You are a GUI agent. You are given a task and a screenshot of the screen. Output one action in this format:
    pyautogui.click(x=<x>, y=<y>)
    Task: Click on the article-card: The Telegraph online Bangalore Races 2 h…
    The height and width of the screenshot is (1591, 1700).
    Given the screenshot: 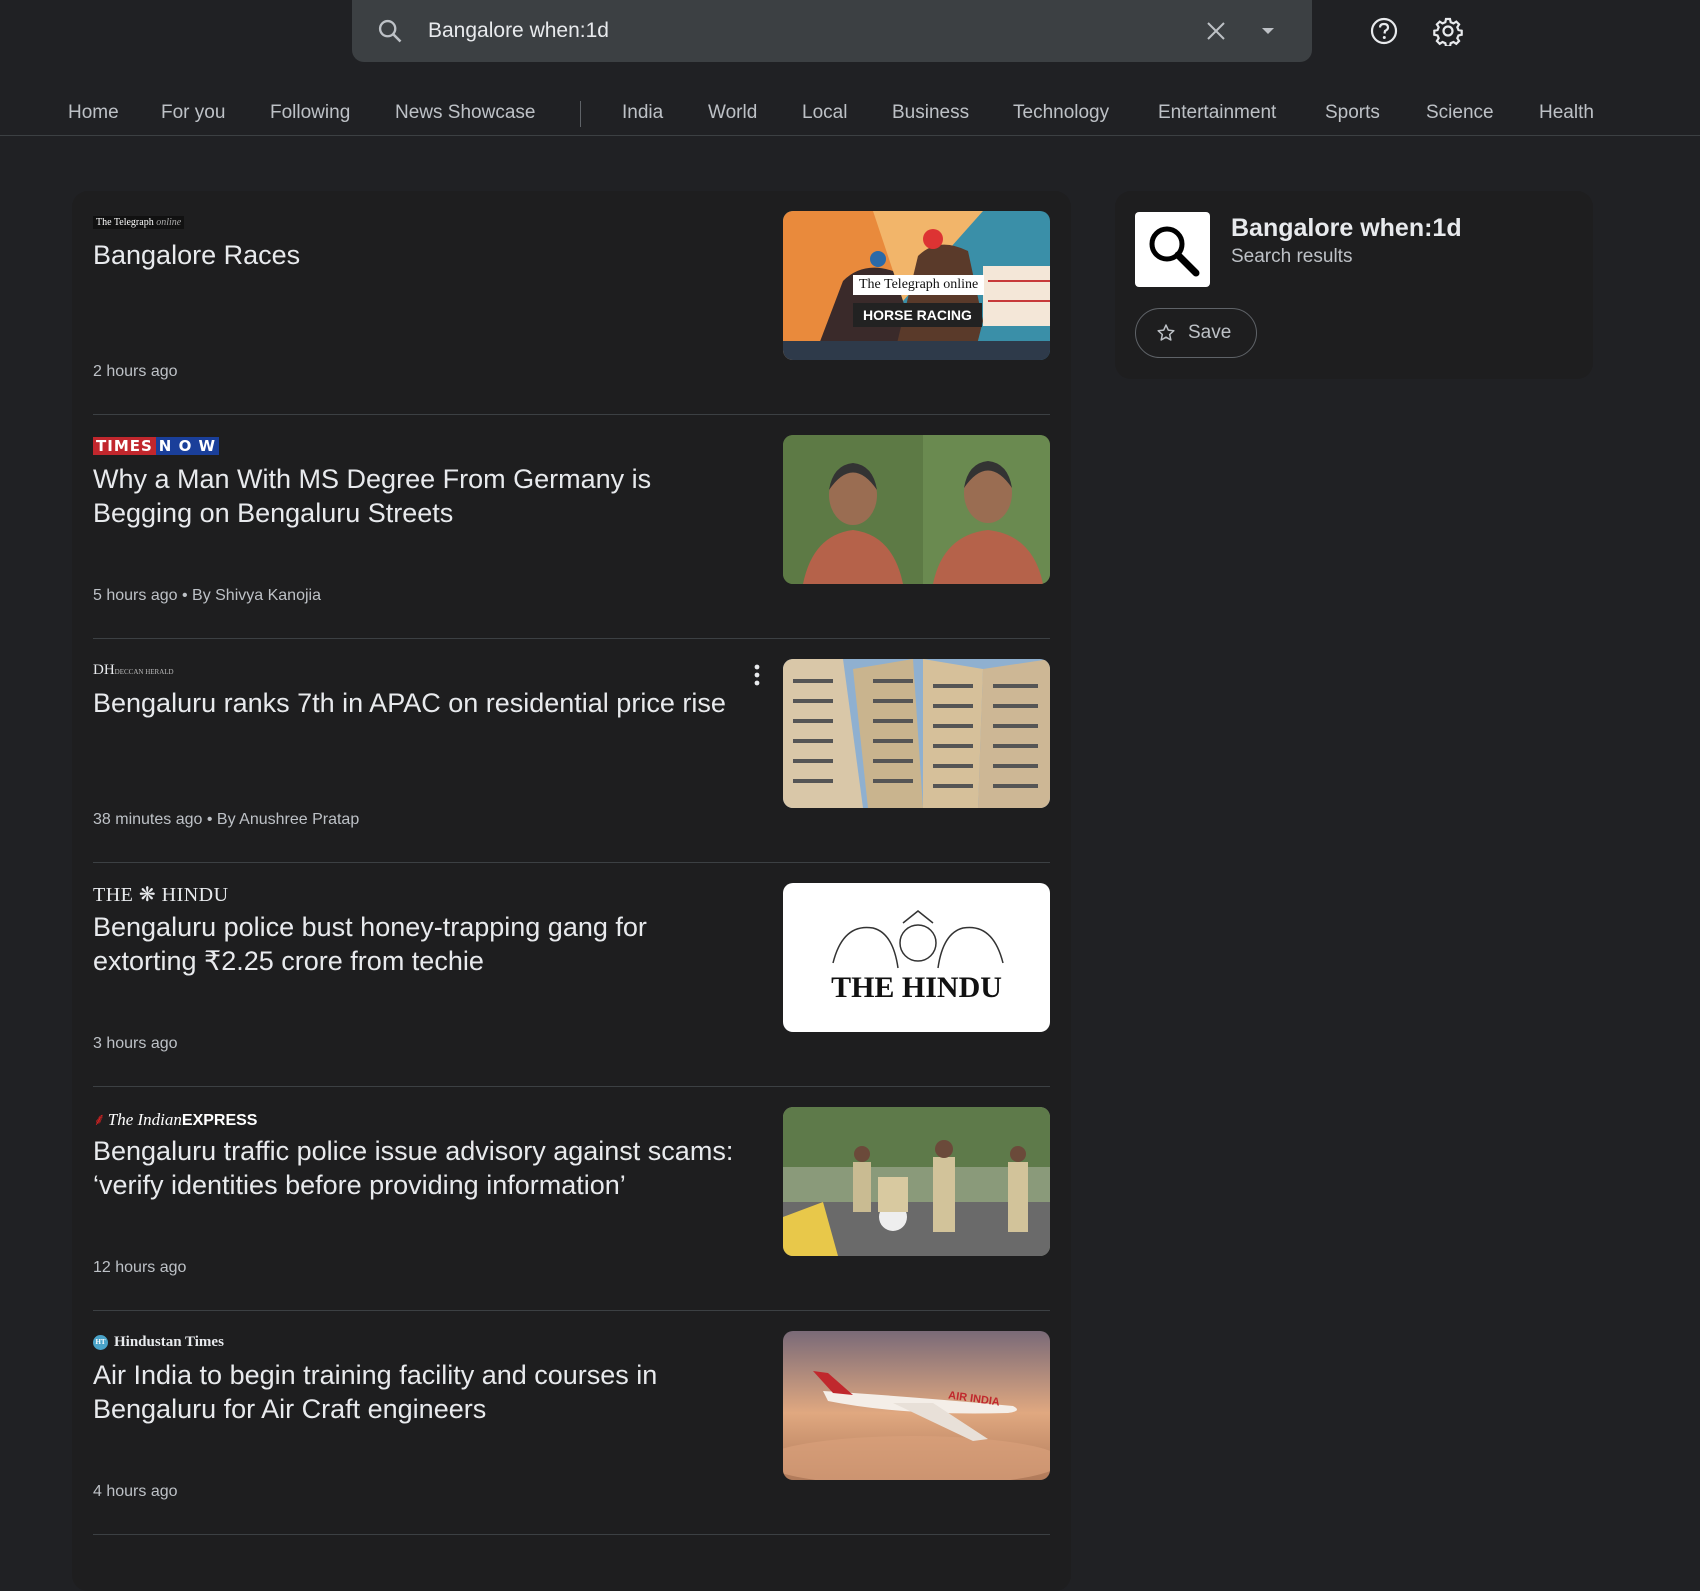 What is the action you would take?
    pyautogui.click(x=571, y=303)
    